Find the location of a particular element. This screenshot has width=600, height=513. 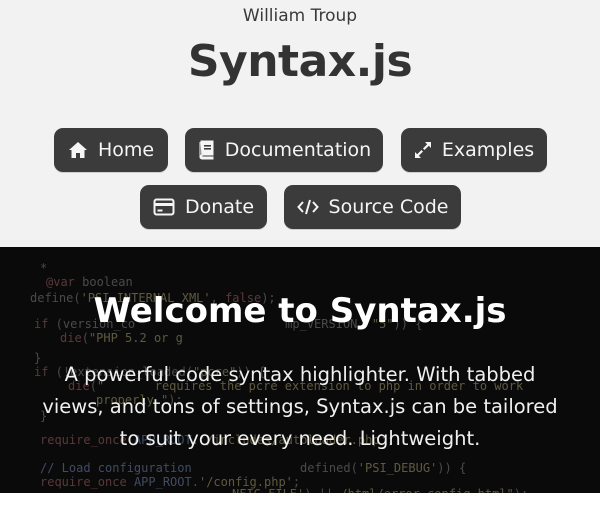

home-icon is located at coordinates (78, 150).